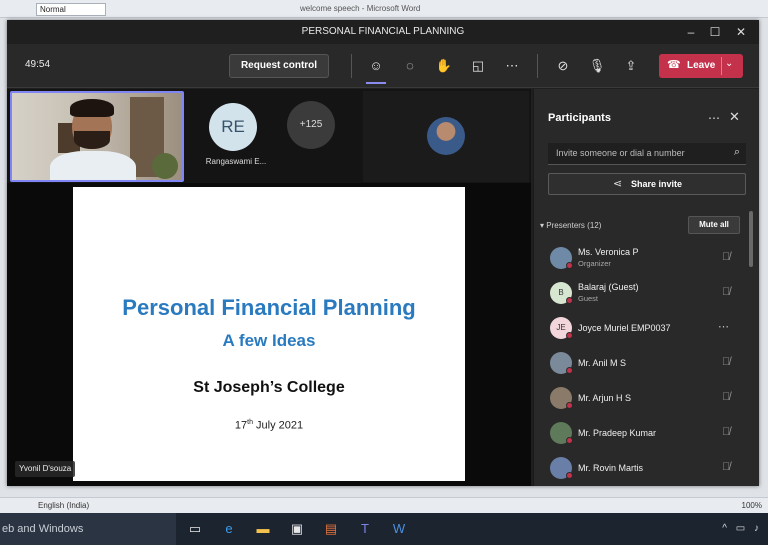 The height and width of the screenshot is (545, 768). I want to click on participant-name: Balaraj (Guest), so click(608, 287).